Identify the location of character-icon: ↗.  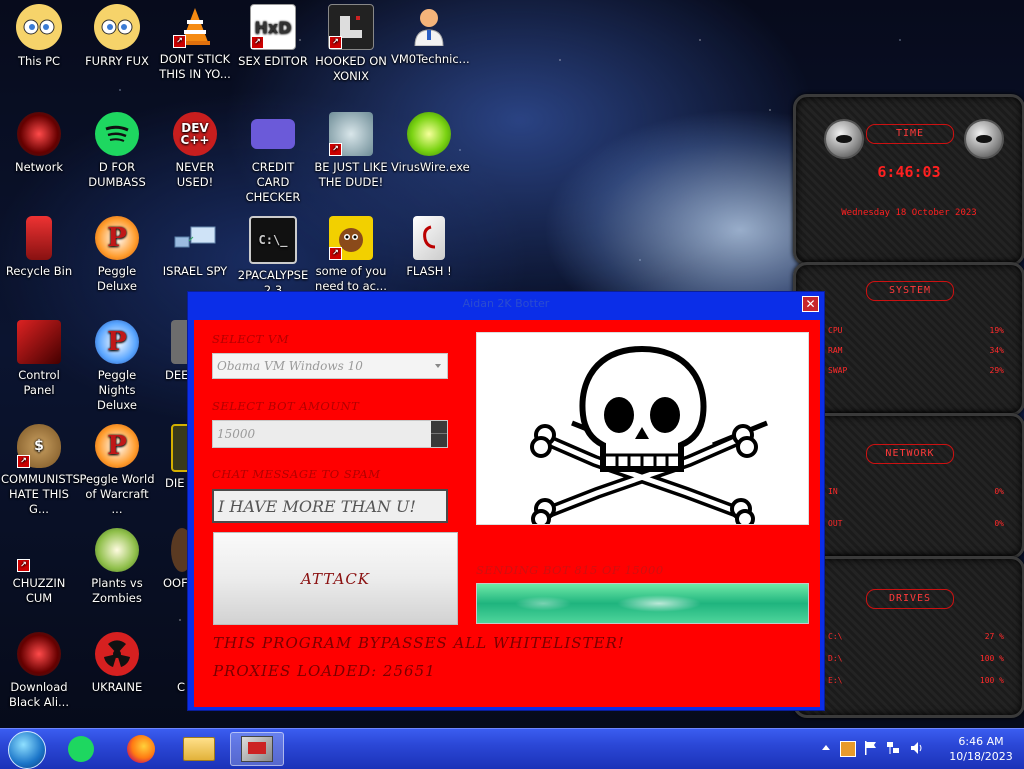
(351, 134).